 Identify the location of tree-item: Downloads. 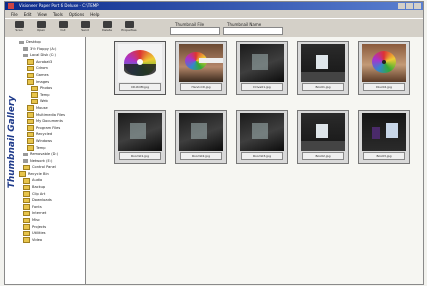
(51, 200).